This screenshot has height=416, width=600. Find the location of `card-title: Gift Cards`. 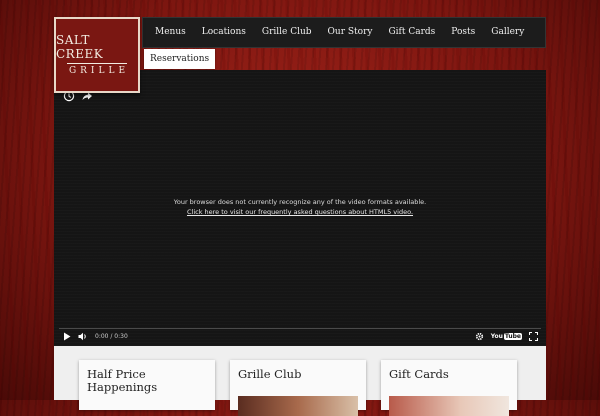

card-title: Gift Cards is located at coordinates (419, 374).